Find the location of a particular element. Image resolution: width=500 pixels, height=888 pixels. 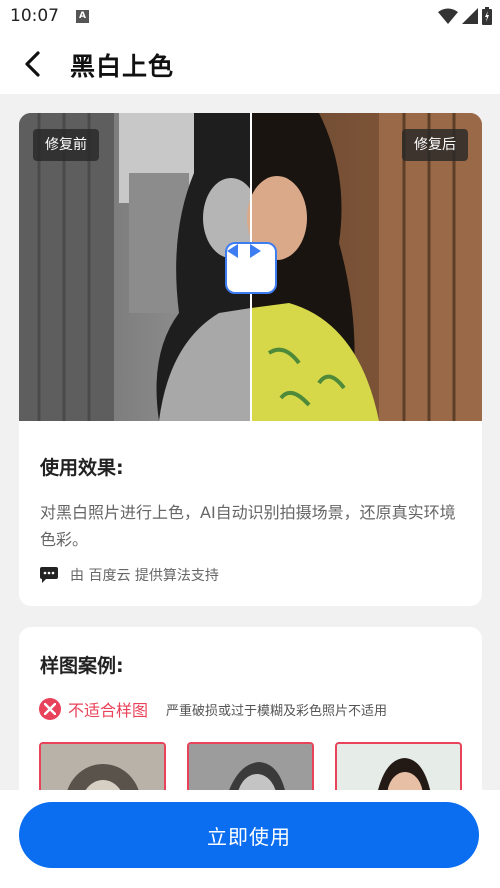

after-label: 修复后 is located at coordinates (435, 145).